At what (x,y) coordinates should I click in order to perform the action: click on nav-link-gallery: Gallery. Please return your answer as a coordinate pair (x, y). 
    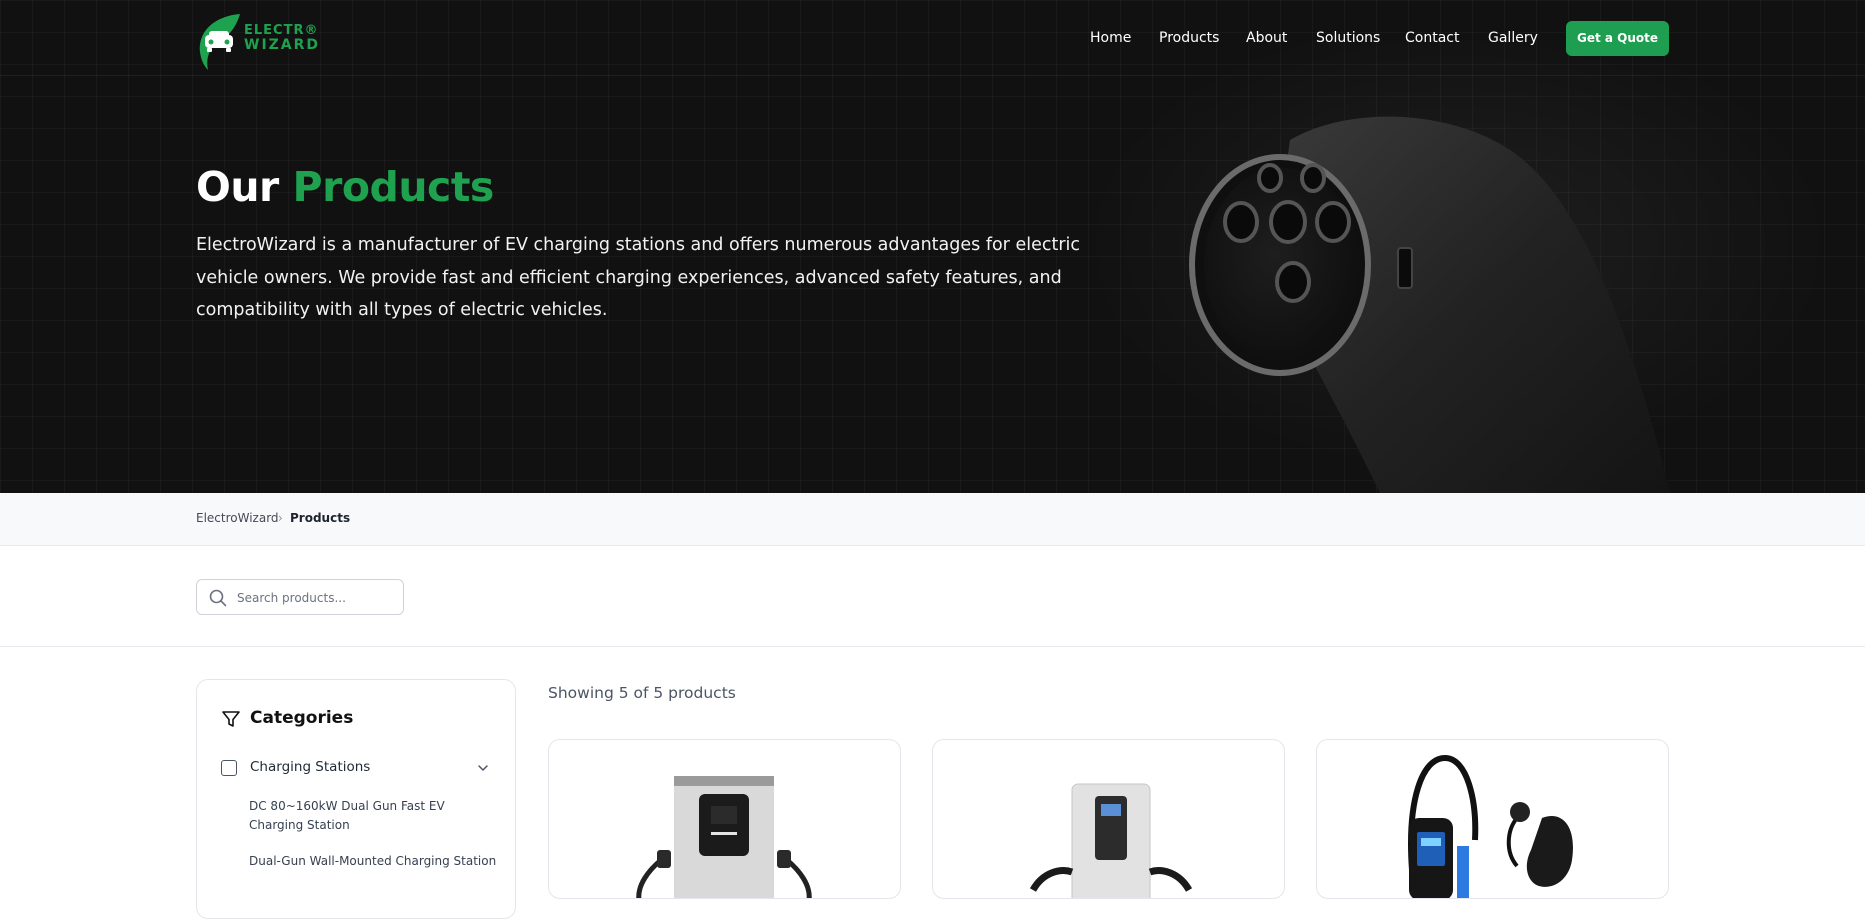
    Looking at the image, I should click on (1513, 38).